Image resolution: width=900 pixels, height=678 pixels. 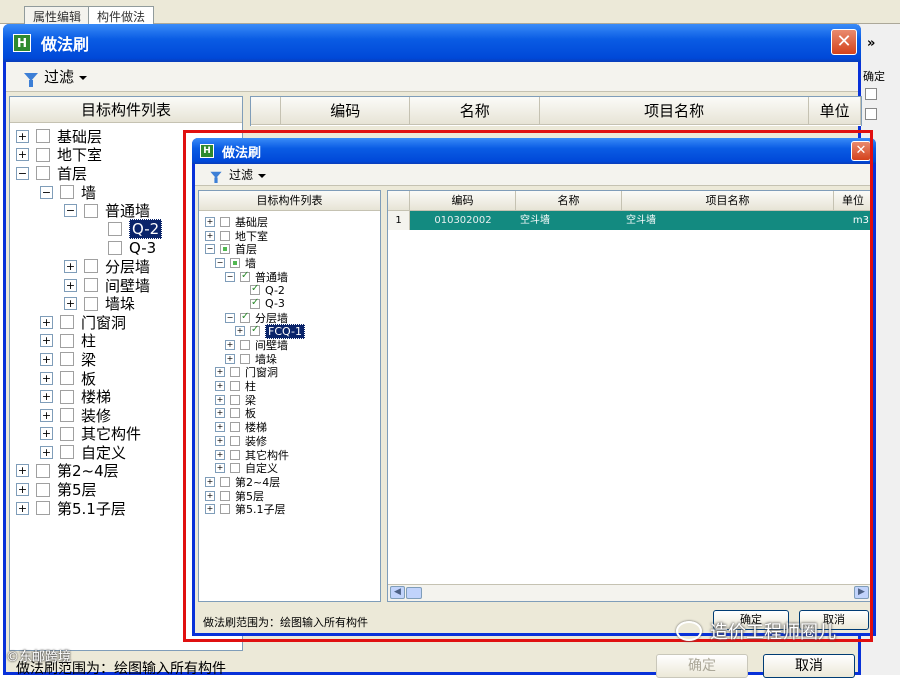 I want to click on tree-node-label: Q-2, so click(x=146, y=229).